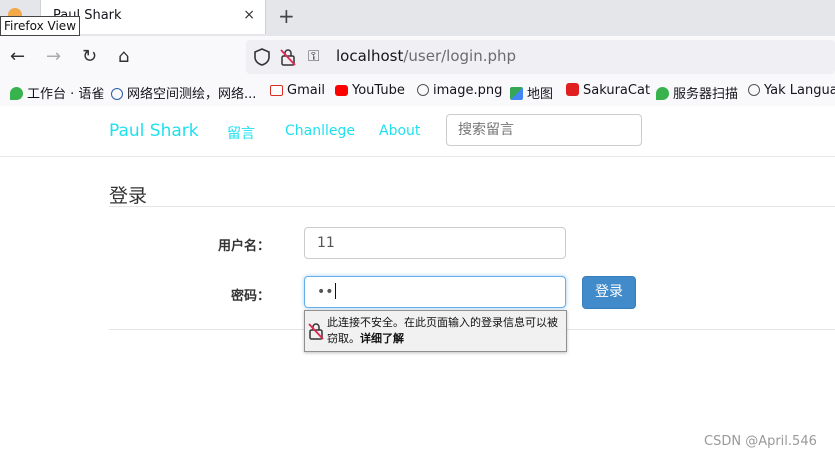 This screenshot has height=460, width=835. What do you see at coordinates (325, 292) in the screenshot?
I see `password-value: ••` at bounding box center [325, 292].